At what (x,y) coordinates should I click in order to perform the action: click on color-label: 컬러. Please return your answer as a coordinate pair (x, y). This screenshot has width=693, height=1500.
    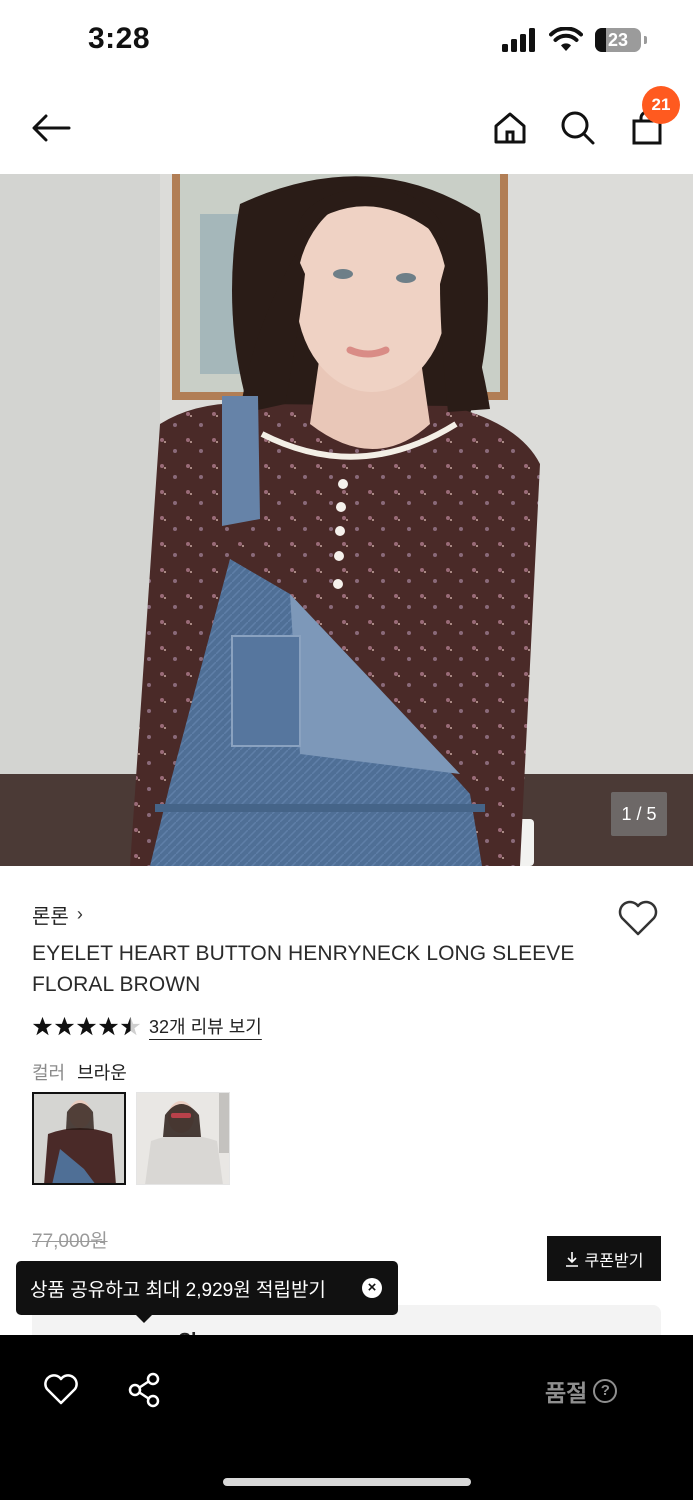
    Looking at the image, I should click on (49, 1073).